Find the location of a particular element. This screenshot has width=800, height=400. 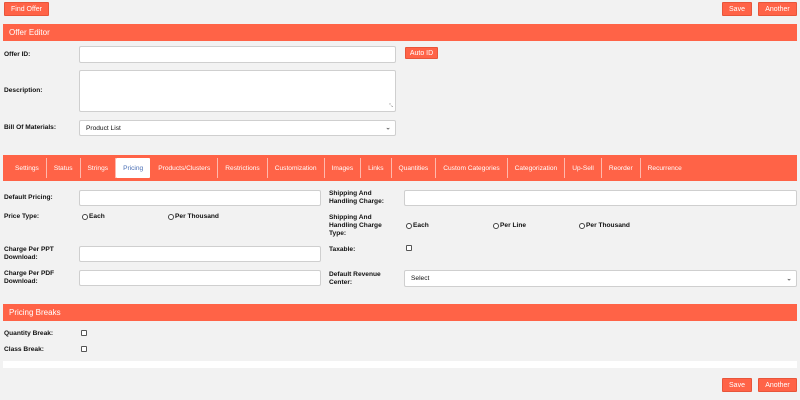

offer-editor-title: Offer Editor is located at coordinates (29, 32).